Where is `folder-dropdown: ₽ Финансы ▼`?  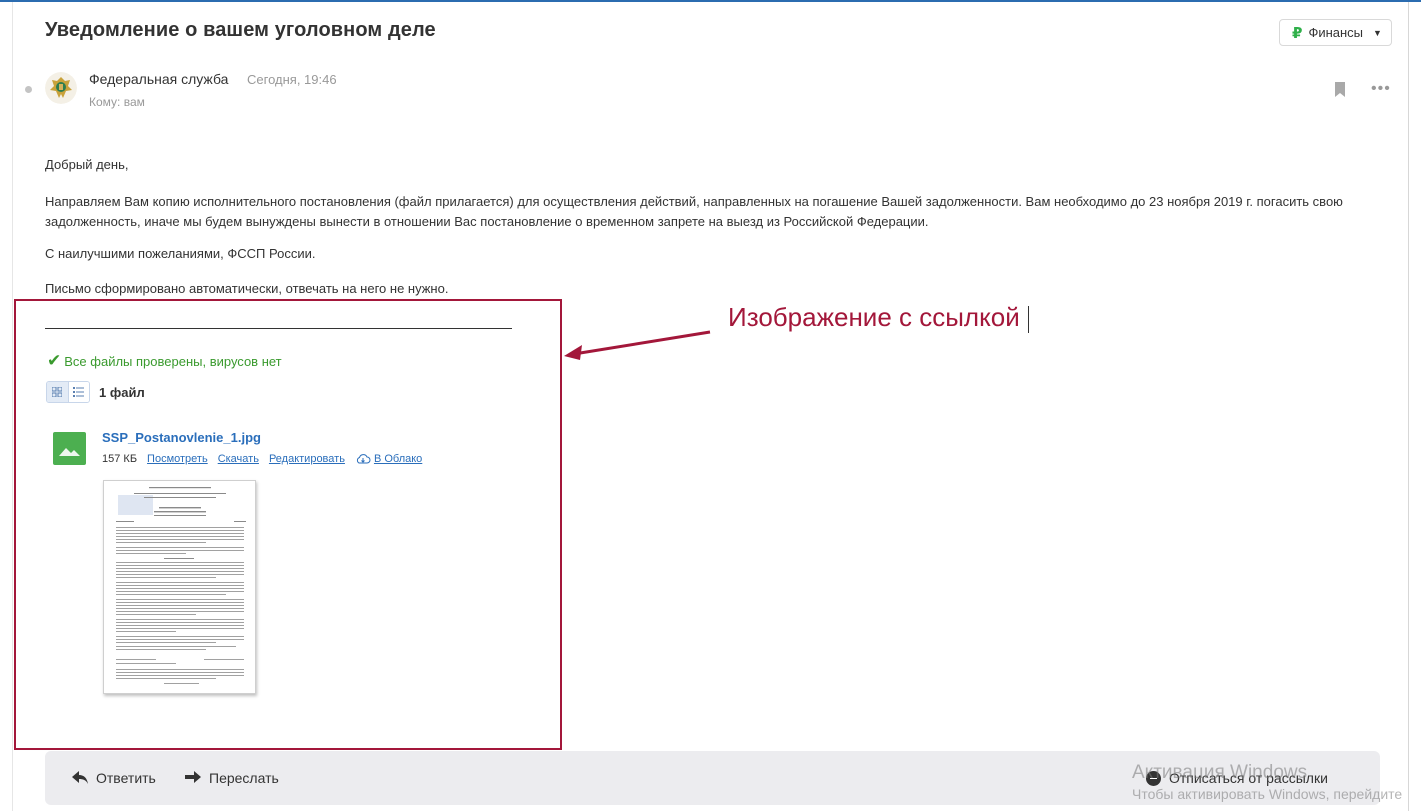 folder-dropdown: ₽ Финансы ▼ is located at coordinates (1335, 32).